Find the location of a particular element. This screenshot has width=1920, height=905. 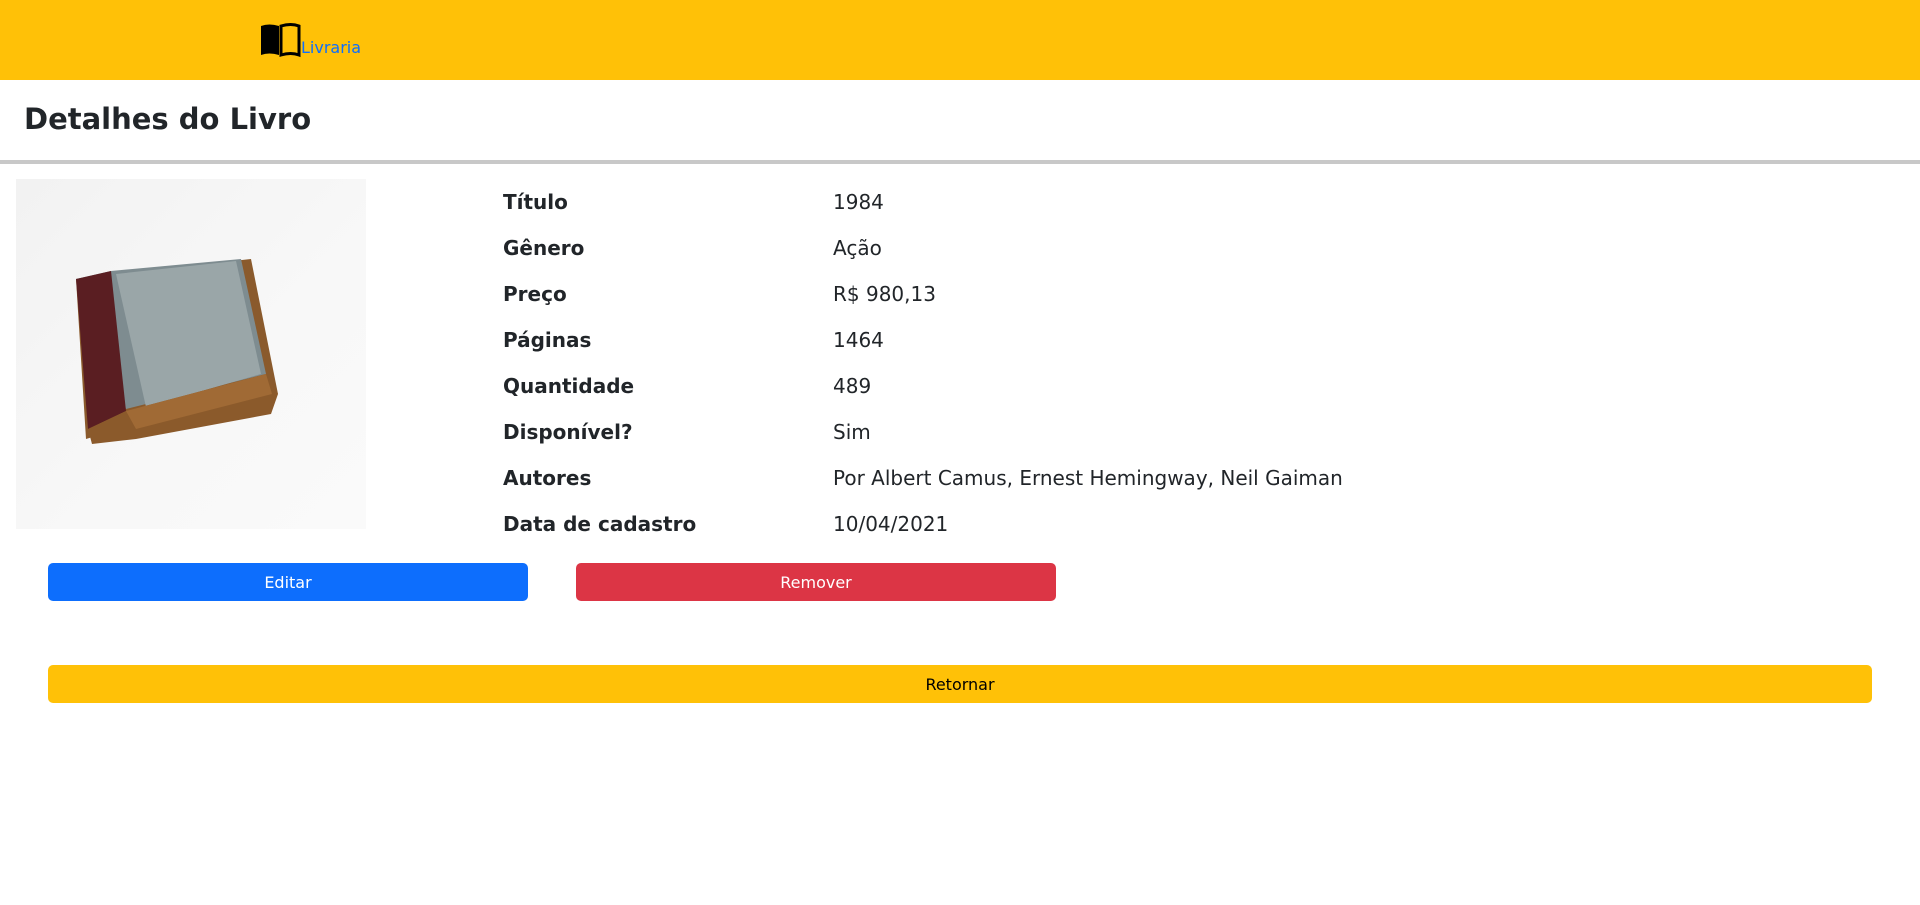

detail-row-price: Preço R$ 980,13 is located at coordinates (923, 294).